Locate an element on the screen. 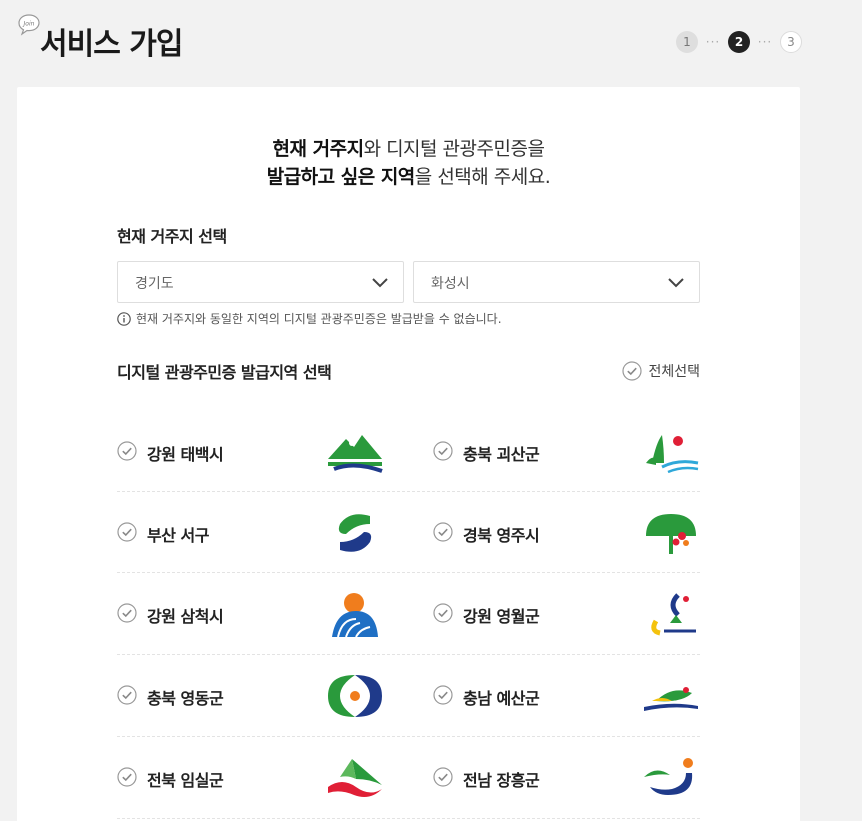 This screenshot has width=862, height=821. region-label: 부산 서구 is located at coordinates (178, 535).